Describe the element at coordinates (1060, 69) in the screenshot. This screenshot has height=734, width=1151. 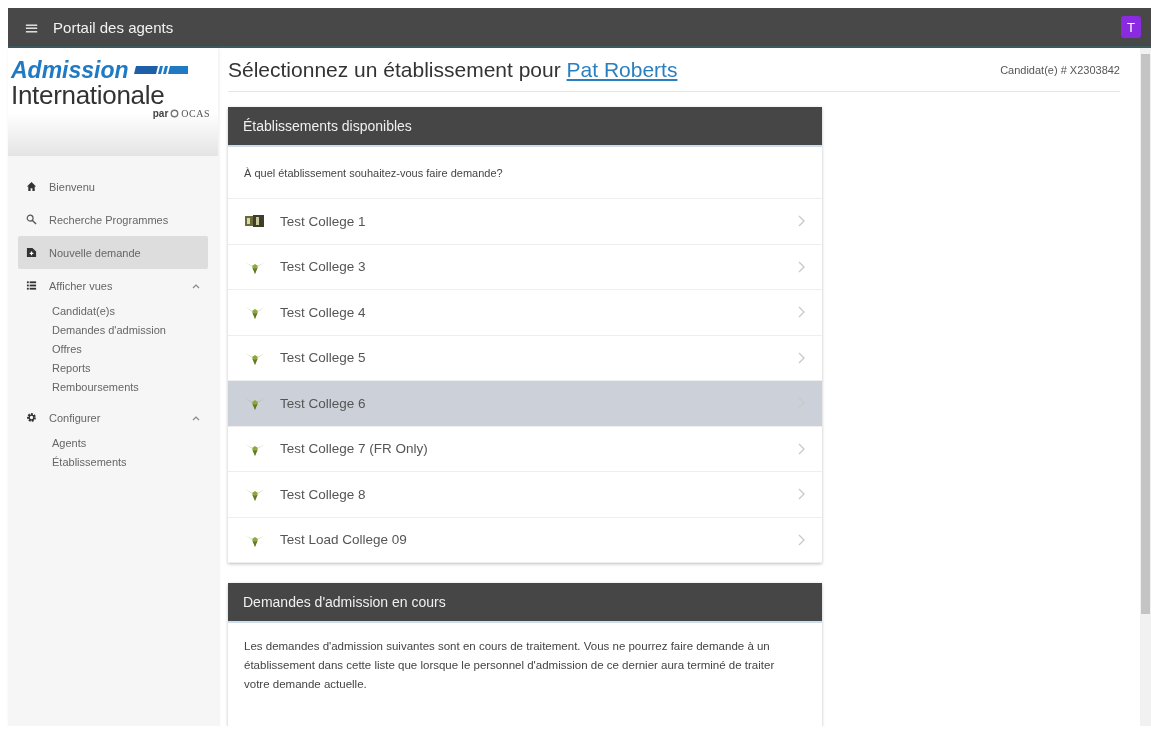
I see `candidate-number: Candidat(e) # X2303842` at that location.